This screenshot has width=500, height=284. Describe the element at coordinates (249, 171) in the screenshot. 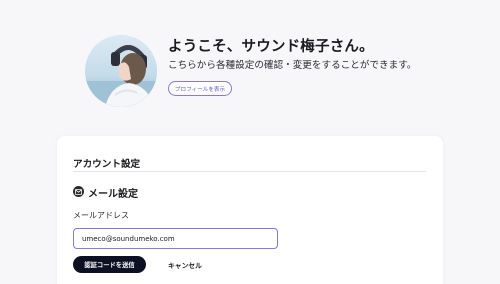

I see `divider` at that location.